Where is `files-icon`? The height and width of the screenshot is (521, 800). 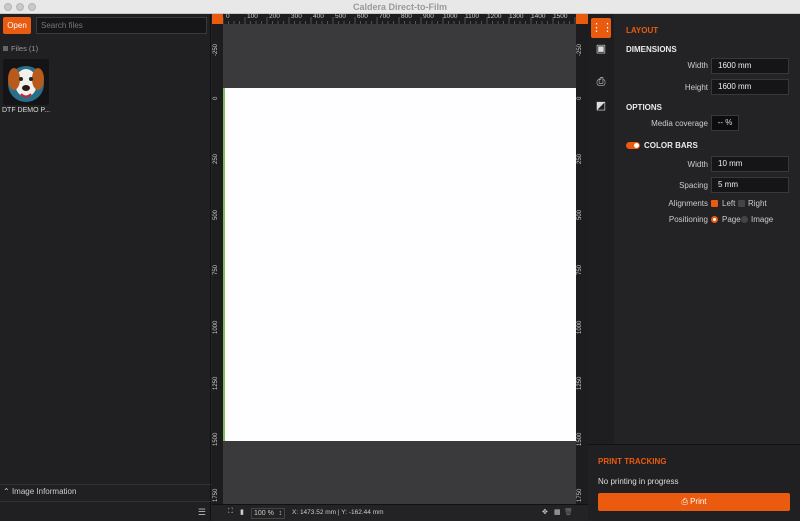
files-icon is located at coordinates (5, 48).